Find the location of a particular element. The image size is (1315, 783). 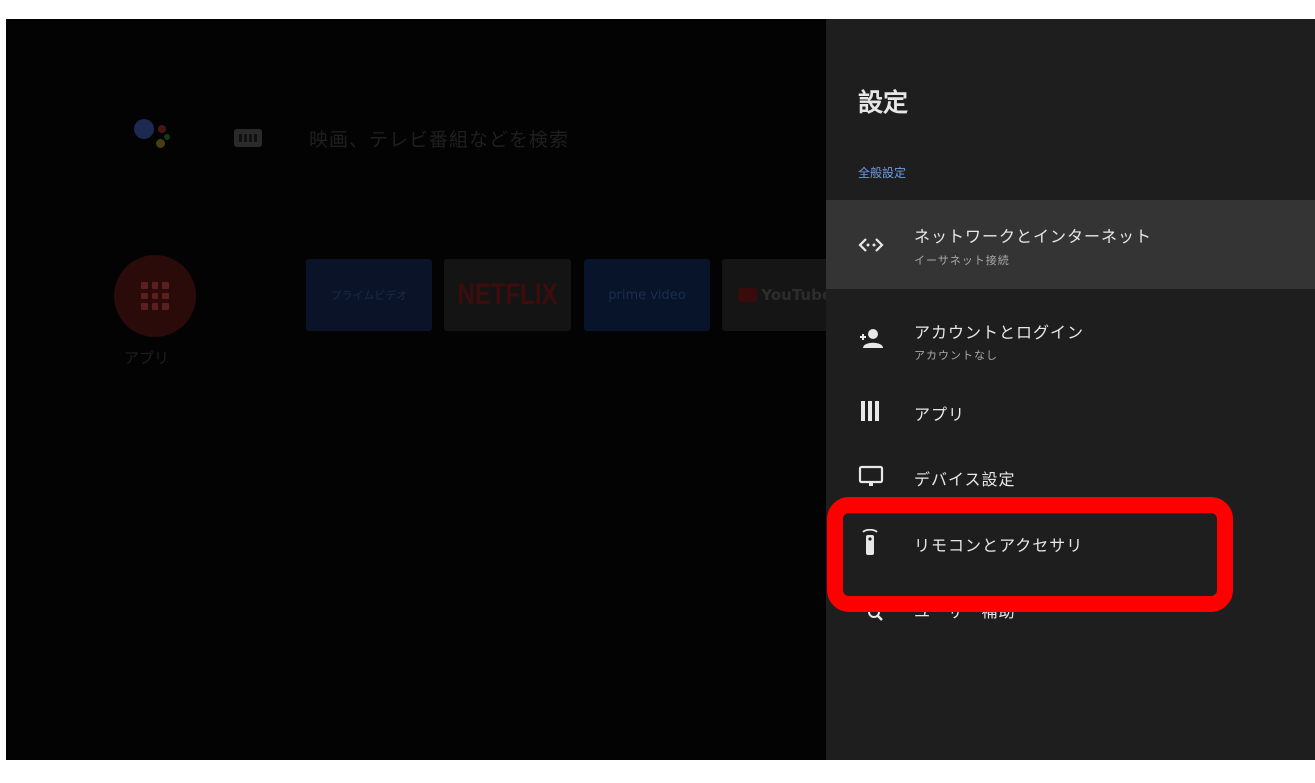

device-preferences-item: デバイス設定 is located at coordinates (1070, 477).